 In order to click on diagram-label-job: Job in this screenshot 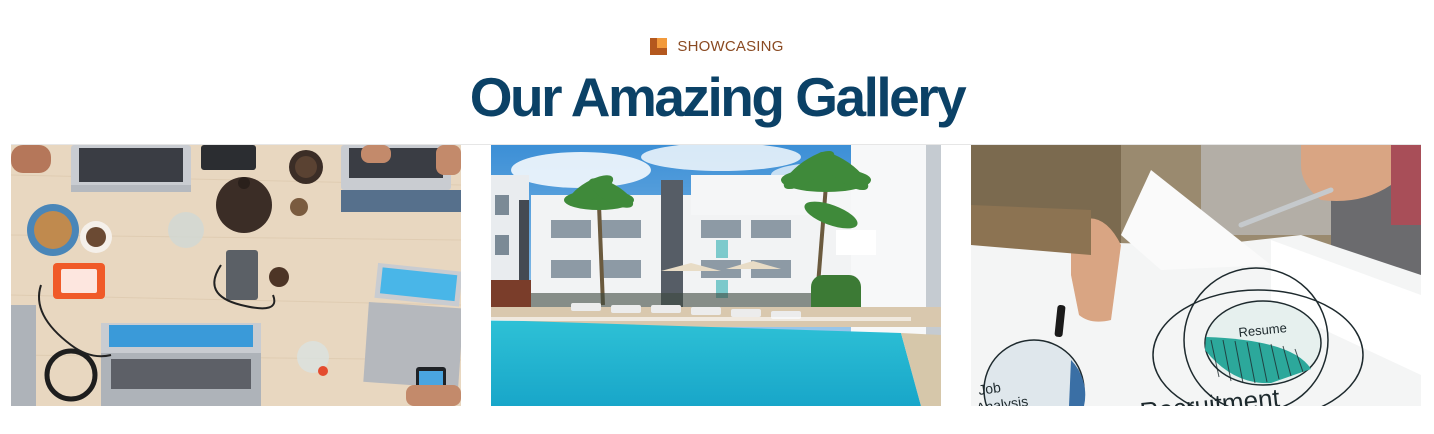, I will do `click(989, 388)`.